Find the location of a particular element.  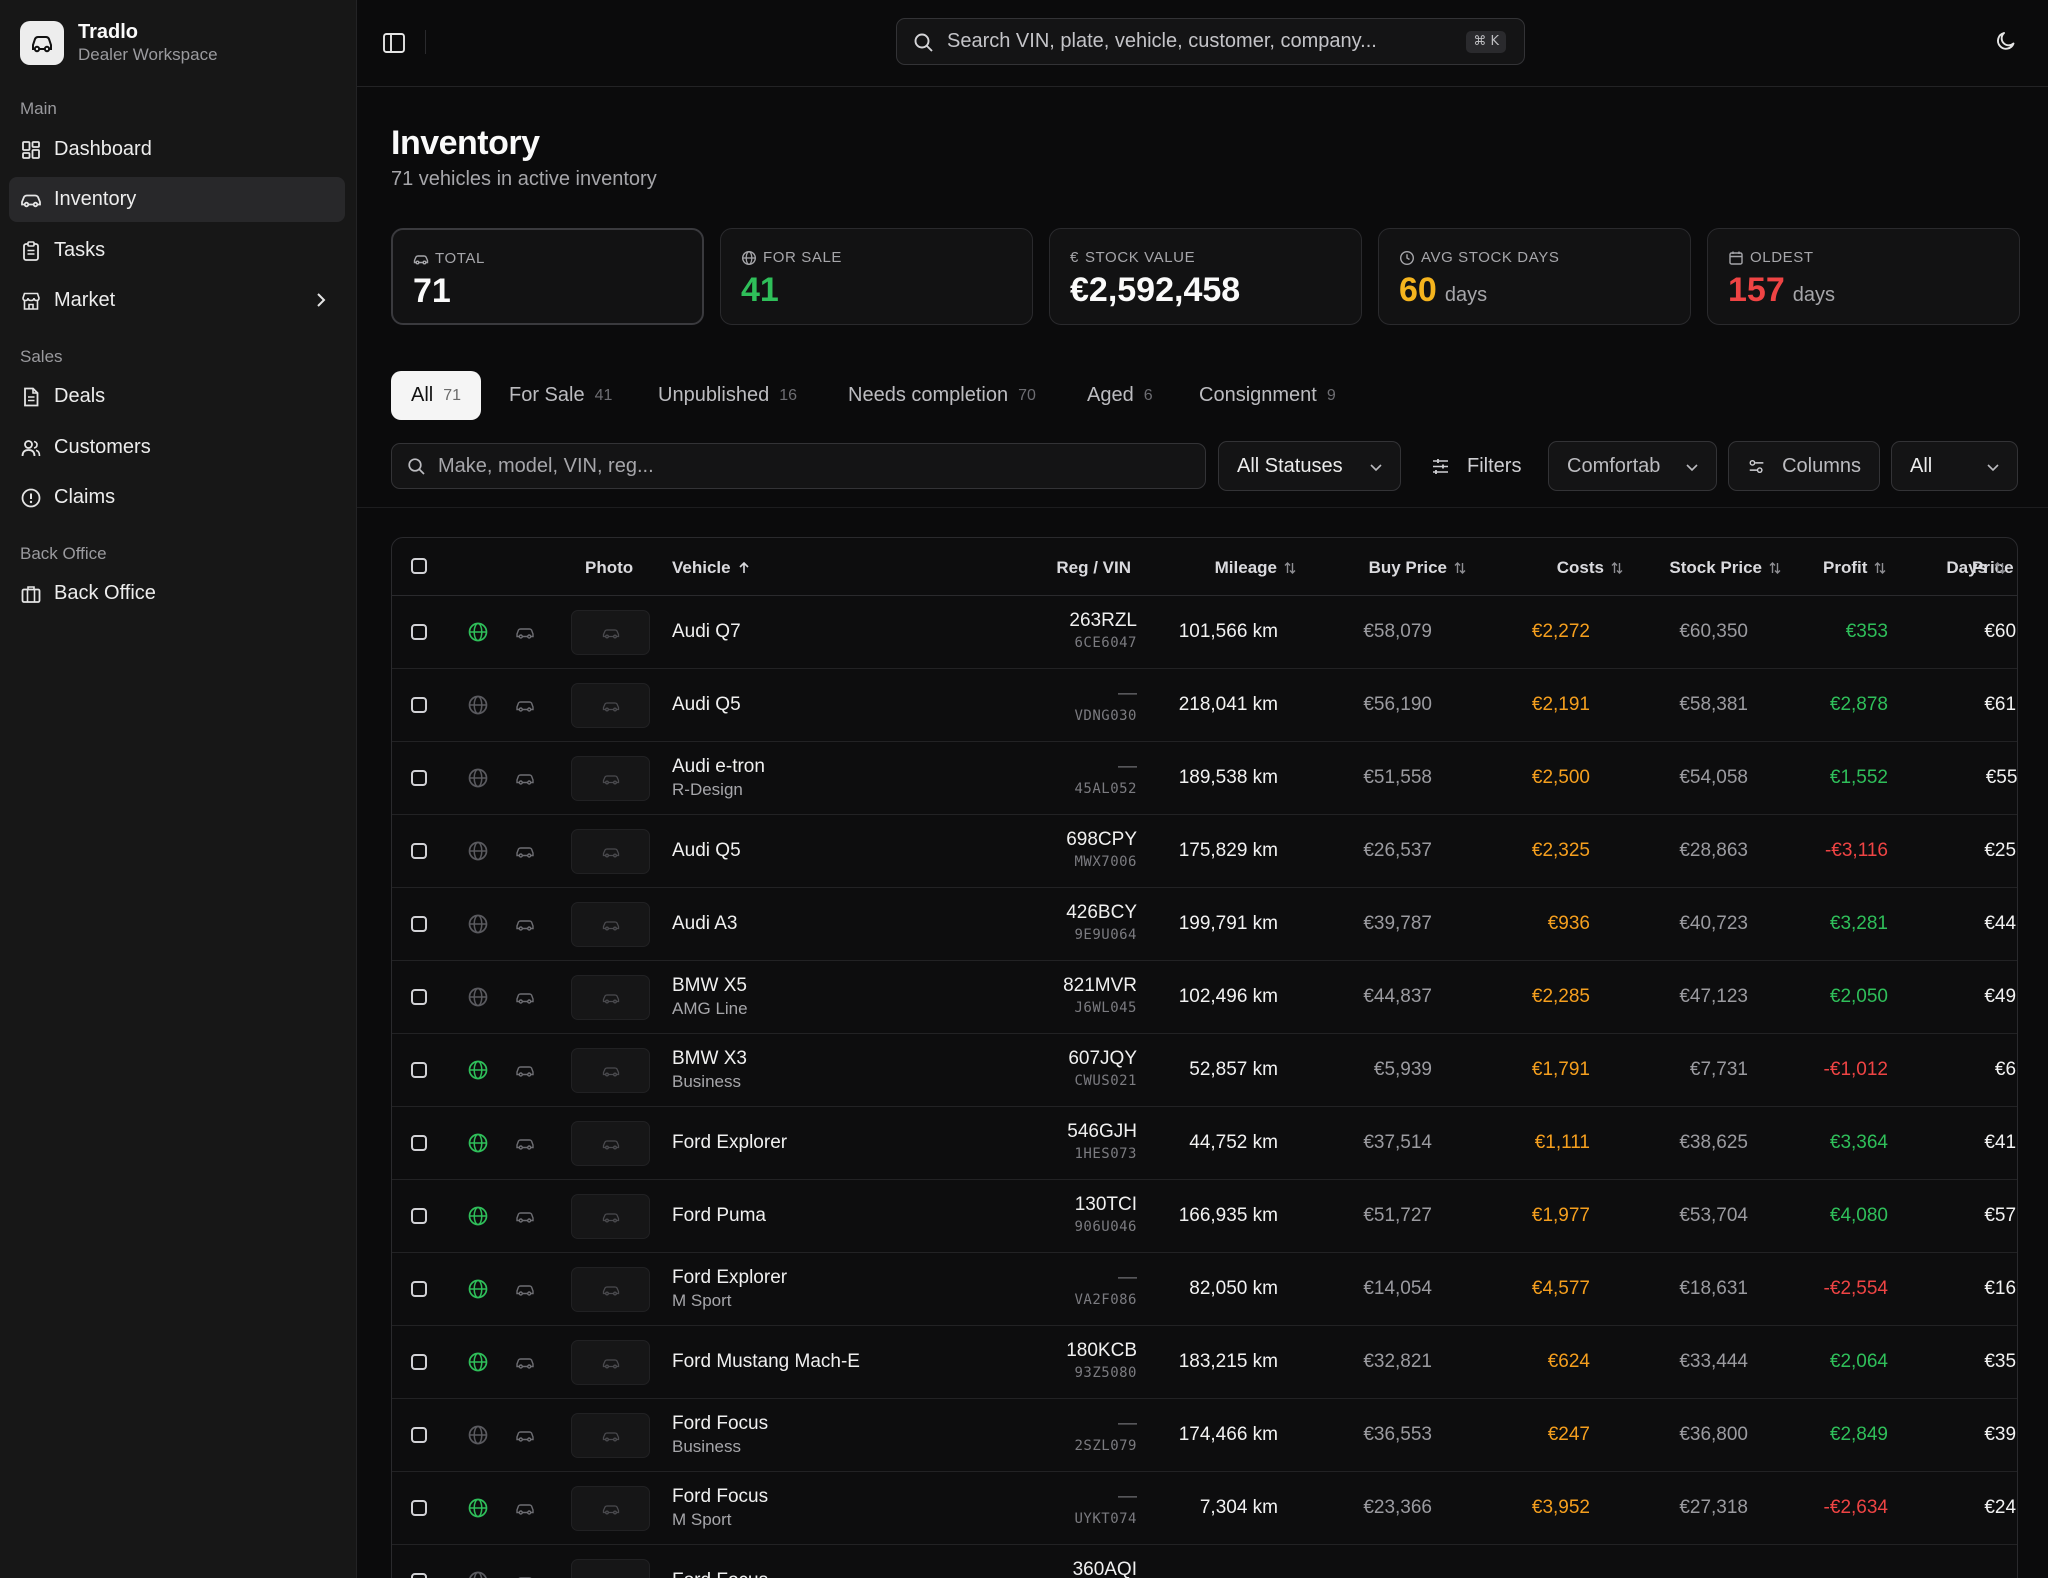

vehicle-cell: Ford Mustang Mach-E is located at coordinates (766, 1362).